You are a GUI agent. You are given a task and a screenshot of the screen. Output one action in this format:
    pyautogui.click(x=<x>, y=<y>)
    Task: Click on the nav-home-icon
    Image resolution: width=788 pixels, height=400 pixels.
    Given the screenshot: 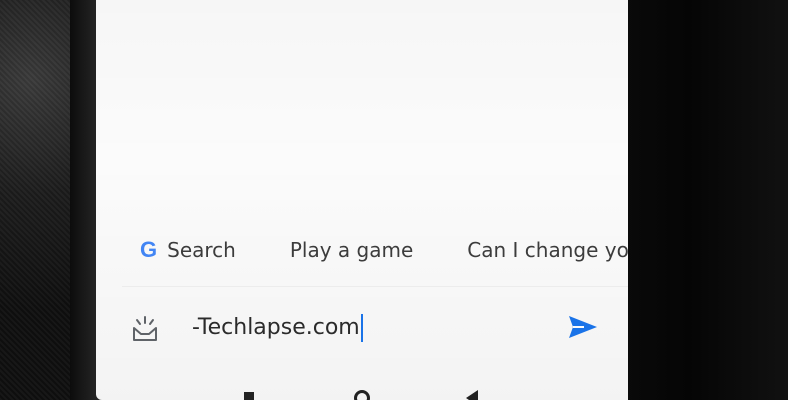 What is the action you would take?
    pyautogui.click(x=362, y=395)
    